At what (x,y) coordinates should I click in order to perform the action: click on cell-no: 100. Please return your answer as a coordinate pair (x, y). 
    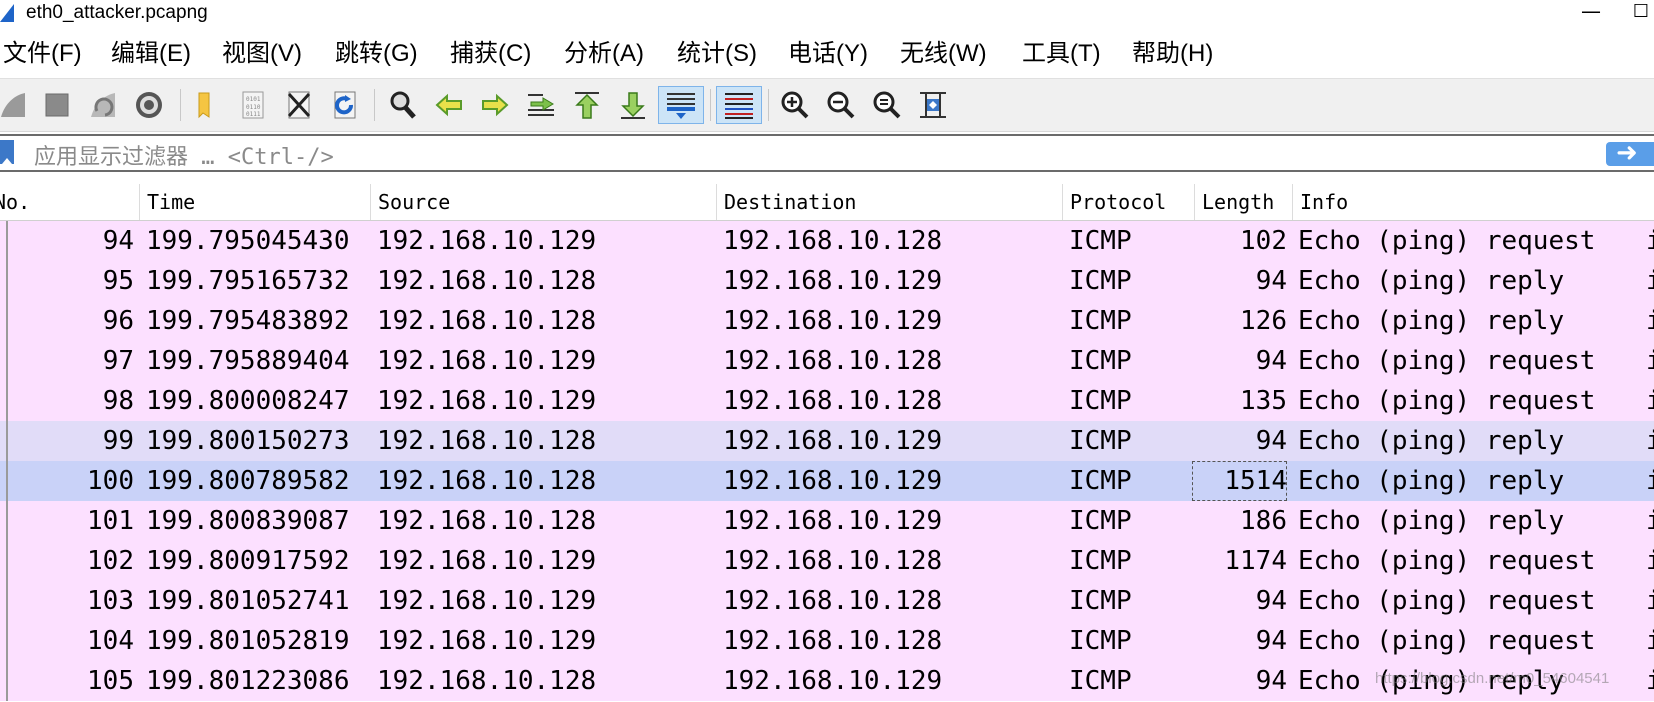
    Looking at the image, I should click on (110, 481).